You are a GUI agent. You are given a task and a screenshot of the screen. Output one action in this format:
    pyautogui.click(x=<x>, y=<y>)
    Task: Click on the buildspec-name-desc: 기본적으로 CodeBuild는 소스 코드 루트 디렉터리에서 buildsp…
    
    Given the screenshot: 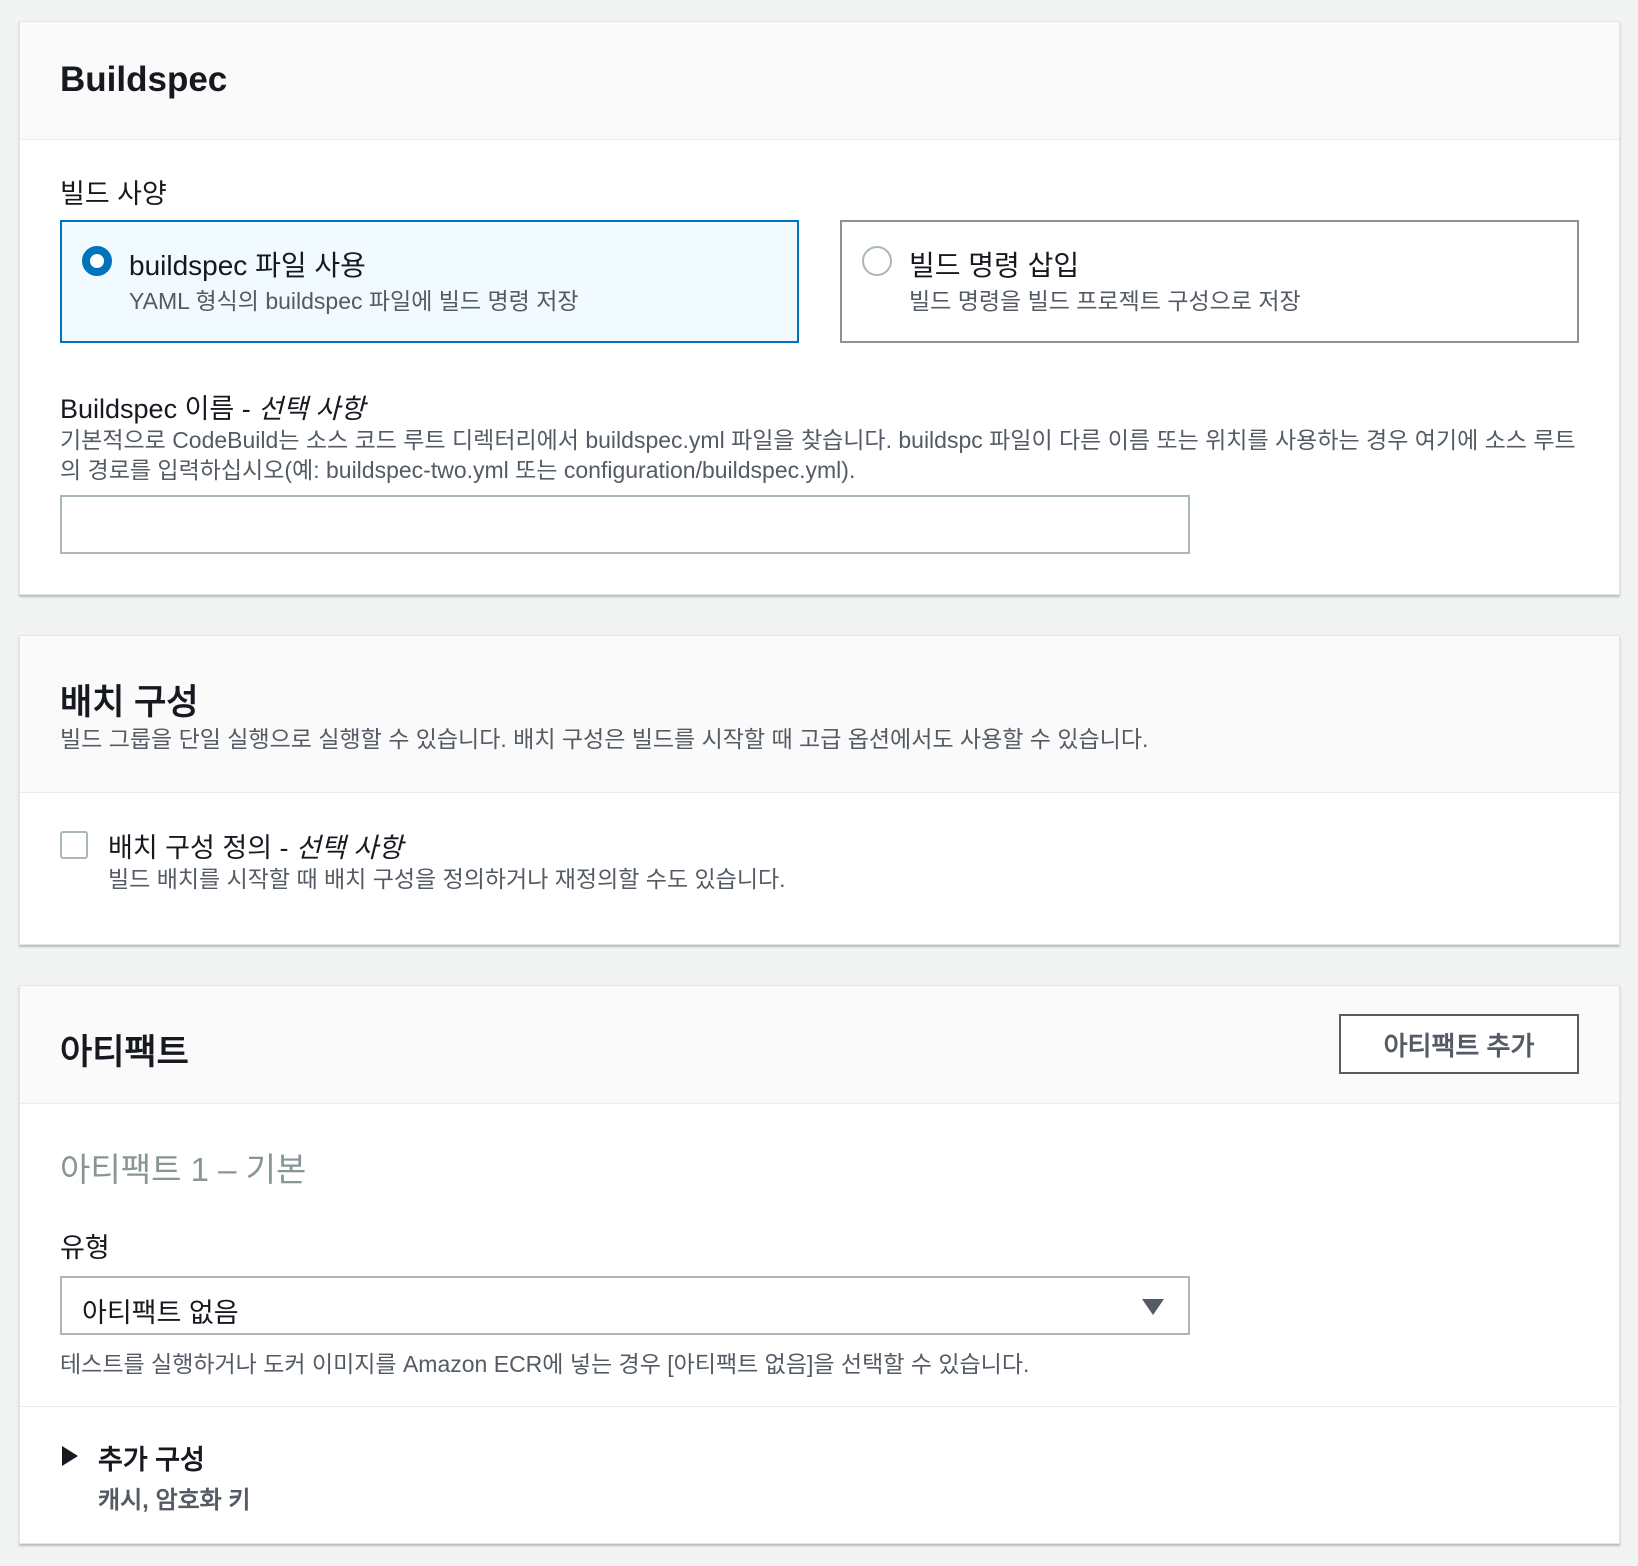 What is the action you would take?
    pyautogui.click(x=818, y=455)
    